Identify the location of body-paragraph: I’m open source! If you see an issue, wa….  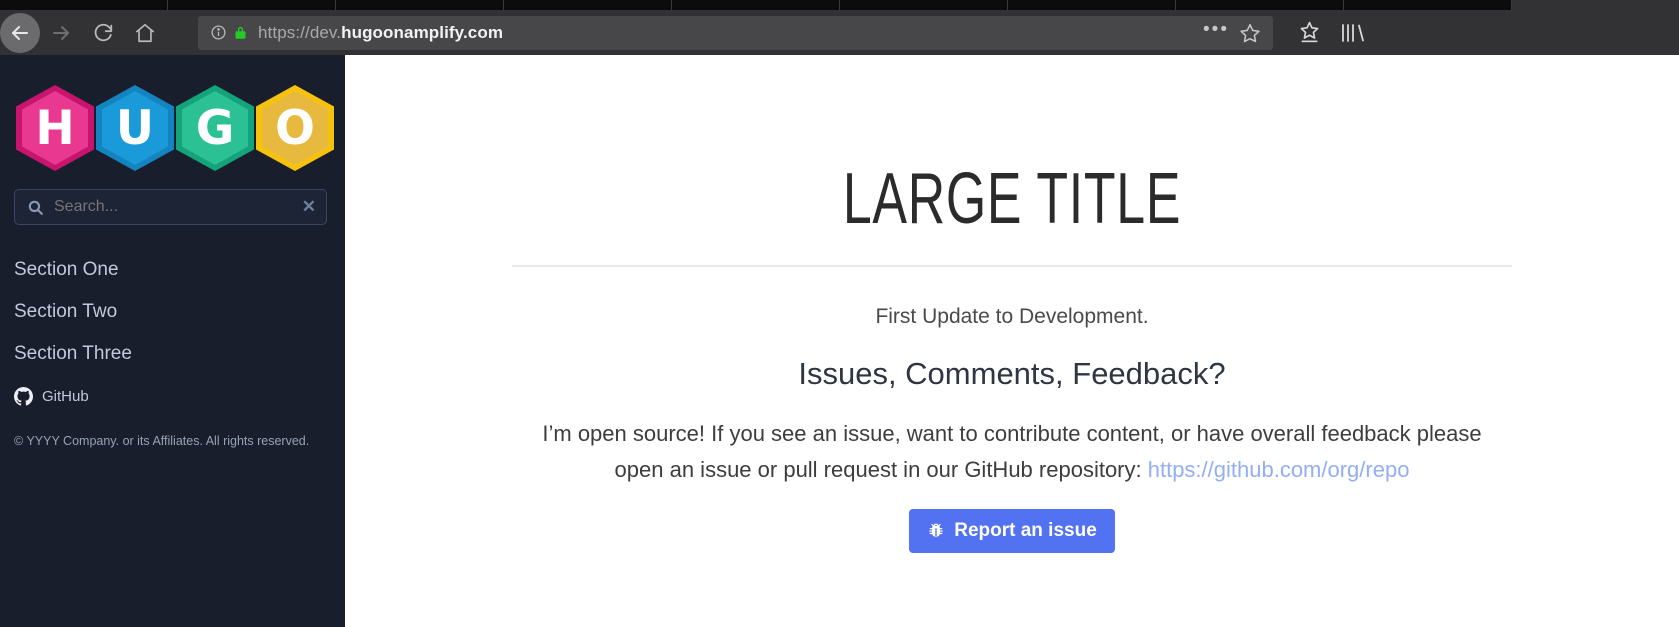
(1012, 451).